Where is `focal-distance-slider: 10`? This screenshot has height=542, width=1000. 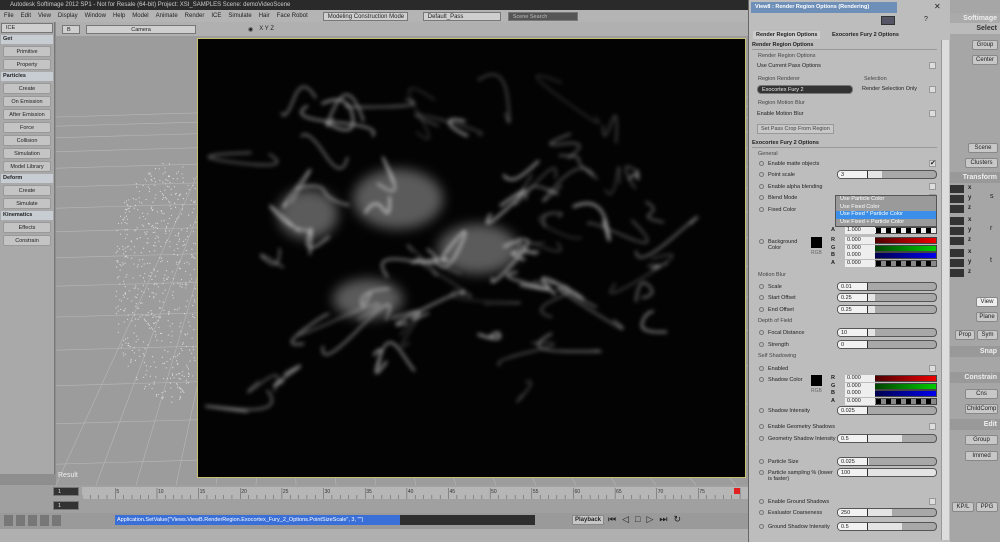 focal-distance-slider: 10 is located at coordinates (887, 332).